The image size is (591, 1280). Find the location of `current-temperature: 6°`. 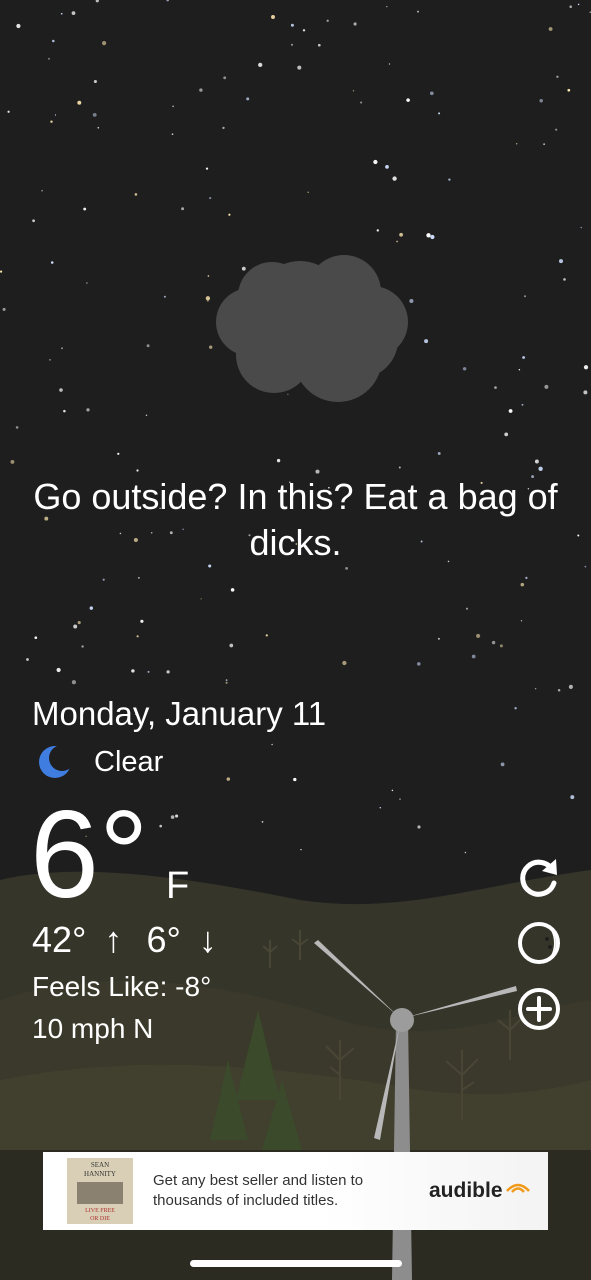

current-temperature: 6° is located at coordinates (89, 855).